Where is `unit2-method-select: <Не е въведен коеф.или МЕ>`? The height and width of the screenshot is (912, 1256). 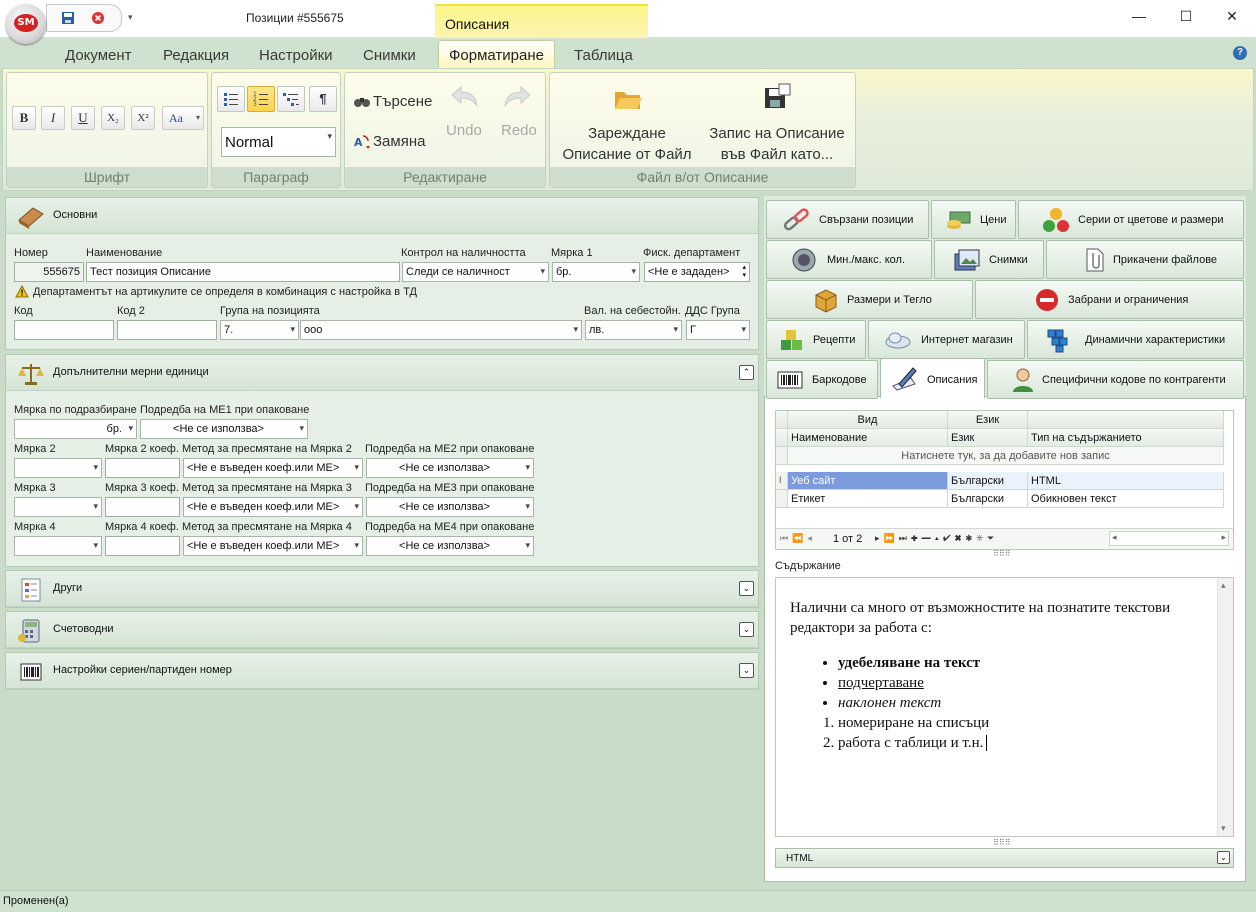 unit2-method-select: <Не е въведен коеф.или МЕ> is located at coordinates (273, 468).